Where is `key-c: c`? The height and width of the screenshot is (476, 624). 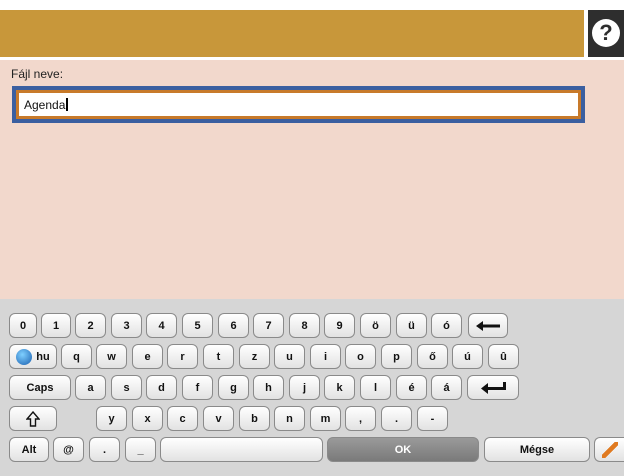 key-c: c is located at coordinates (182, 418).